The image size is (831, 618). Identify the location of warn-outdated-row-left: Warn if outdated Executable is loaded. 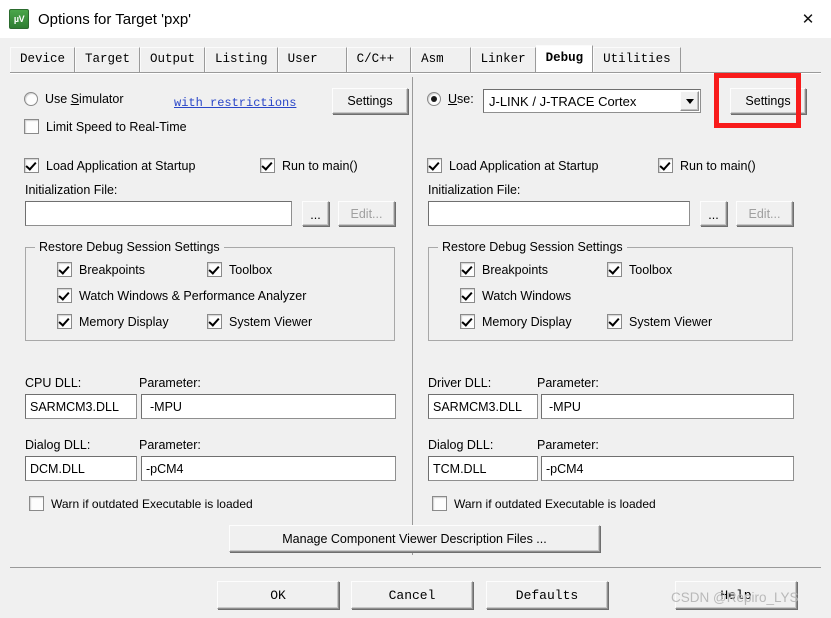
(141, 503).